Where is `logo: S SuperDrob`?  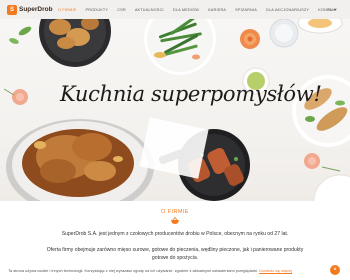 logo: S SuperDrob is located at coordinates (29, 9).